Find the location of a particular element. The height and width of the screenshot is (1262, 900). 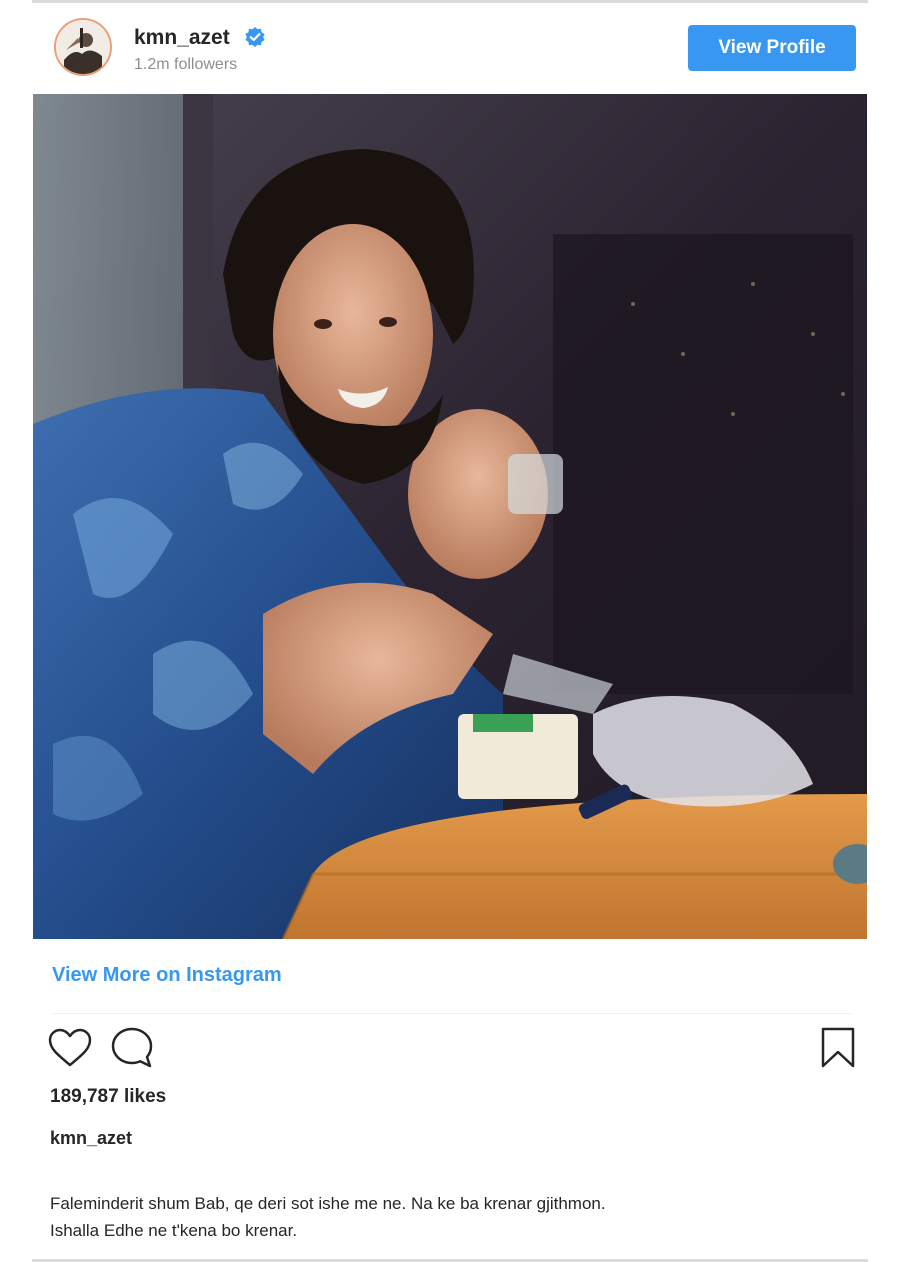

comment-icon is located at coordinates (132, 1048).